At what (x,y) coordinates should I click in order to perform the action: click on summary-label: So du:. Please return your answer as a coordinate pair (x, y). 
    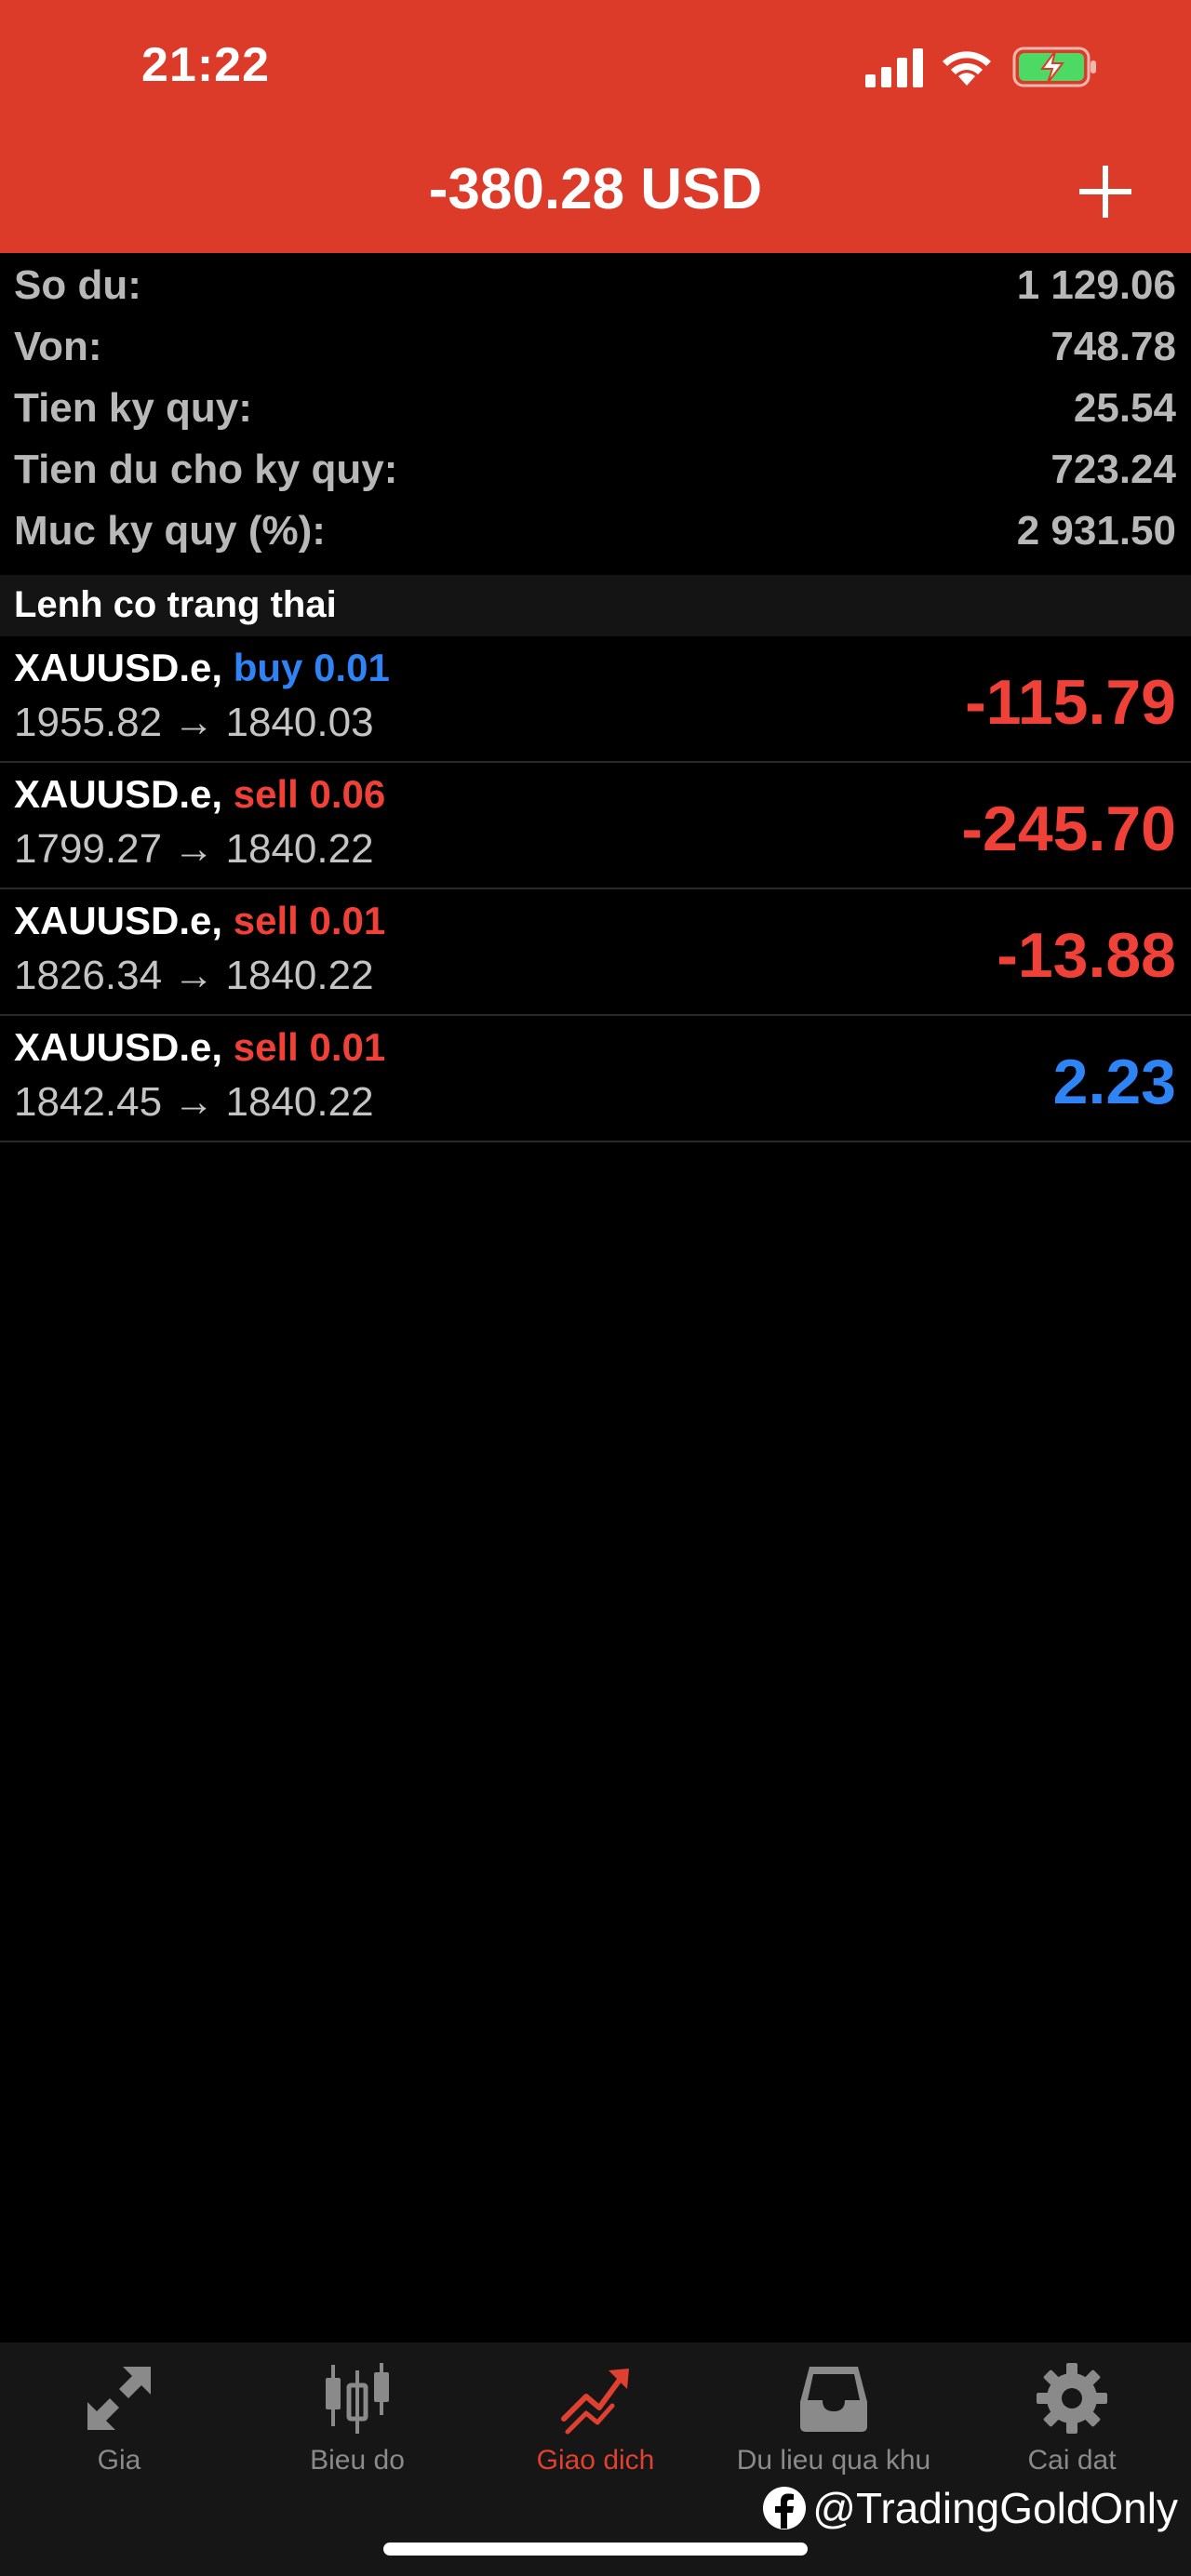
    Looking at the image, I should click on (77, 285).